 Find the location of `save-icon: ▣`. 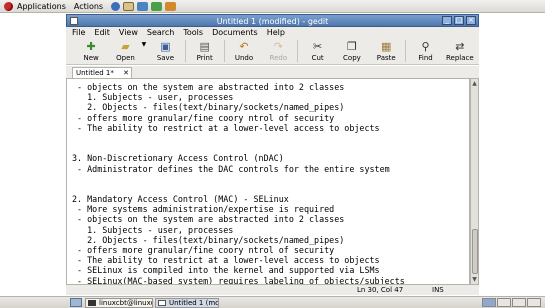

save-icon: ▣ is located at coordinates (165, 46).